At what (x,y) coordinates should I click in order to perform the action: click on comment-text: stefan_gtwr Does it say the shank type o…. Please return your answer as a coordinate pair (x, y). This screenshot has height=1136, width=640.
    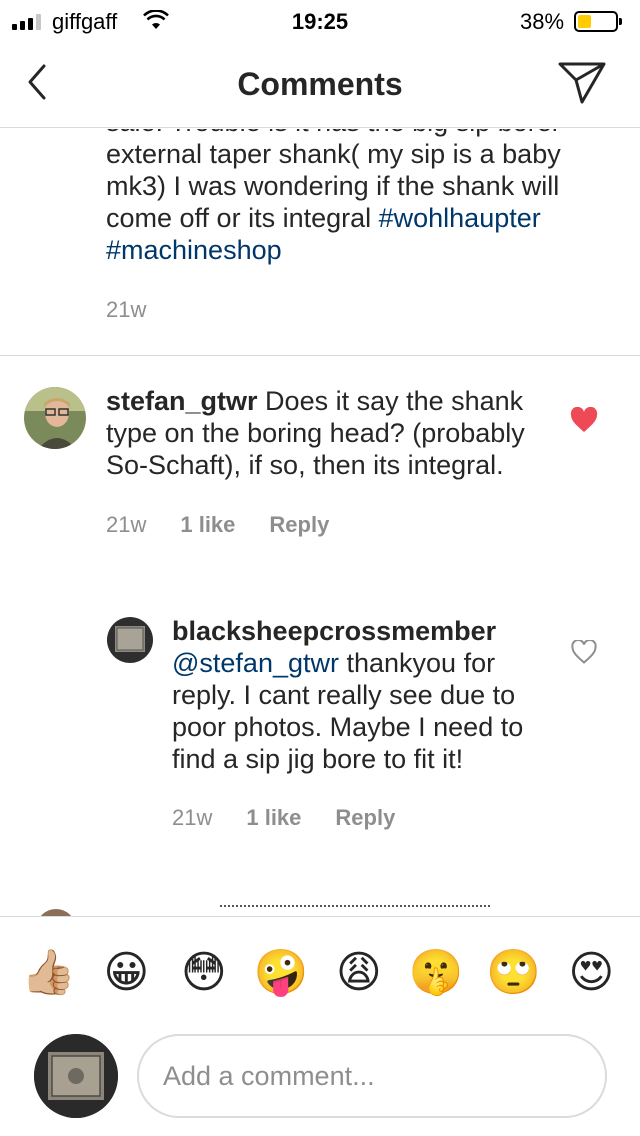
    Looking at the image, I should click on (315, 433).